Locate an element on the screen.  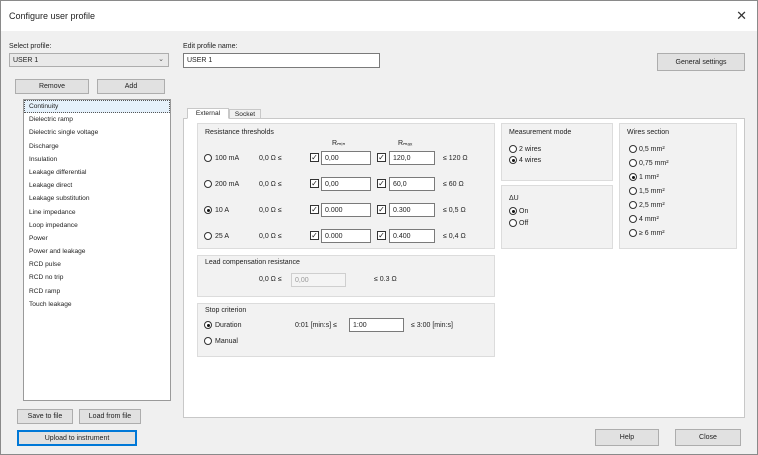
list-item: Power and leakage is located at coordinates (97, 251).